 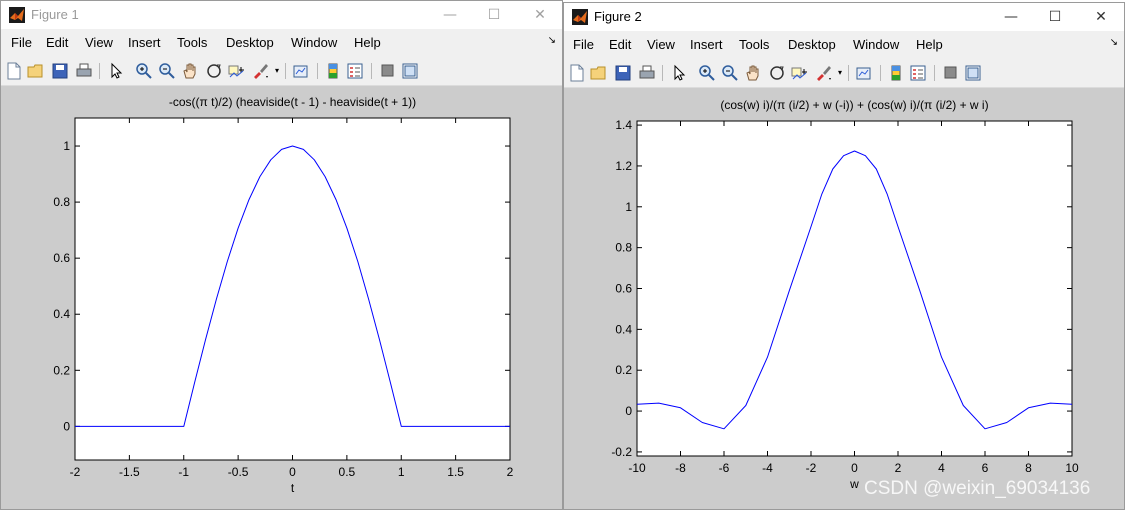 I want to click on y-tick-label: 1.2, so click(x=623, y=166).